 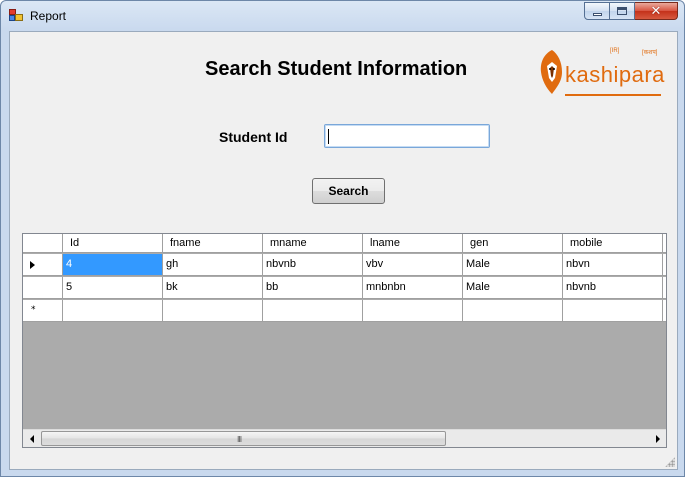 What do you see at coordinates (615, 51) in the screenshot?
I see `logo-small-left: [IR]` at bounding box center [615, 51].